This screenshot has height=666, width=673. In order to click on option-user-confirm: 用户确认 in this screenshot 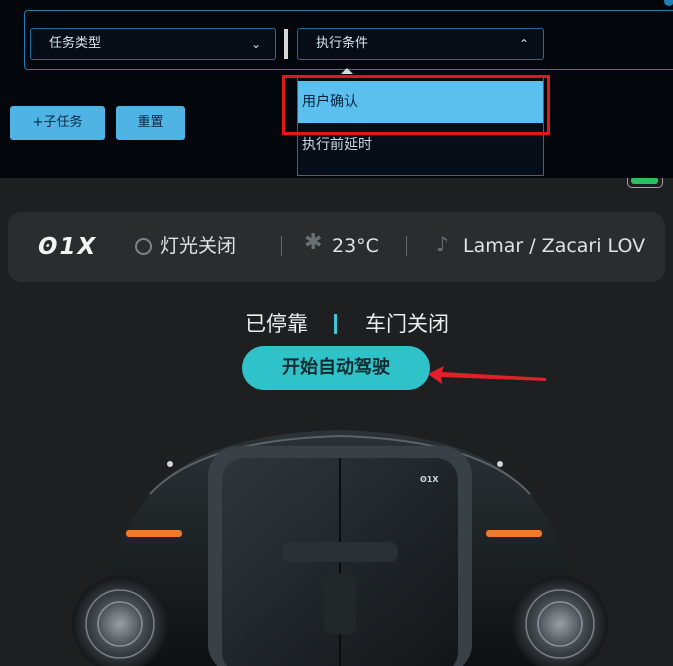, I will do `click(420, 102)`.